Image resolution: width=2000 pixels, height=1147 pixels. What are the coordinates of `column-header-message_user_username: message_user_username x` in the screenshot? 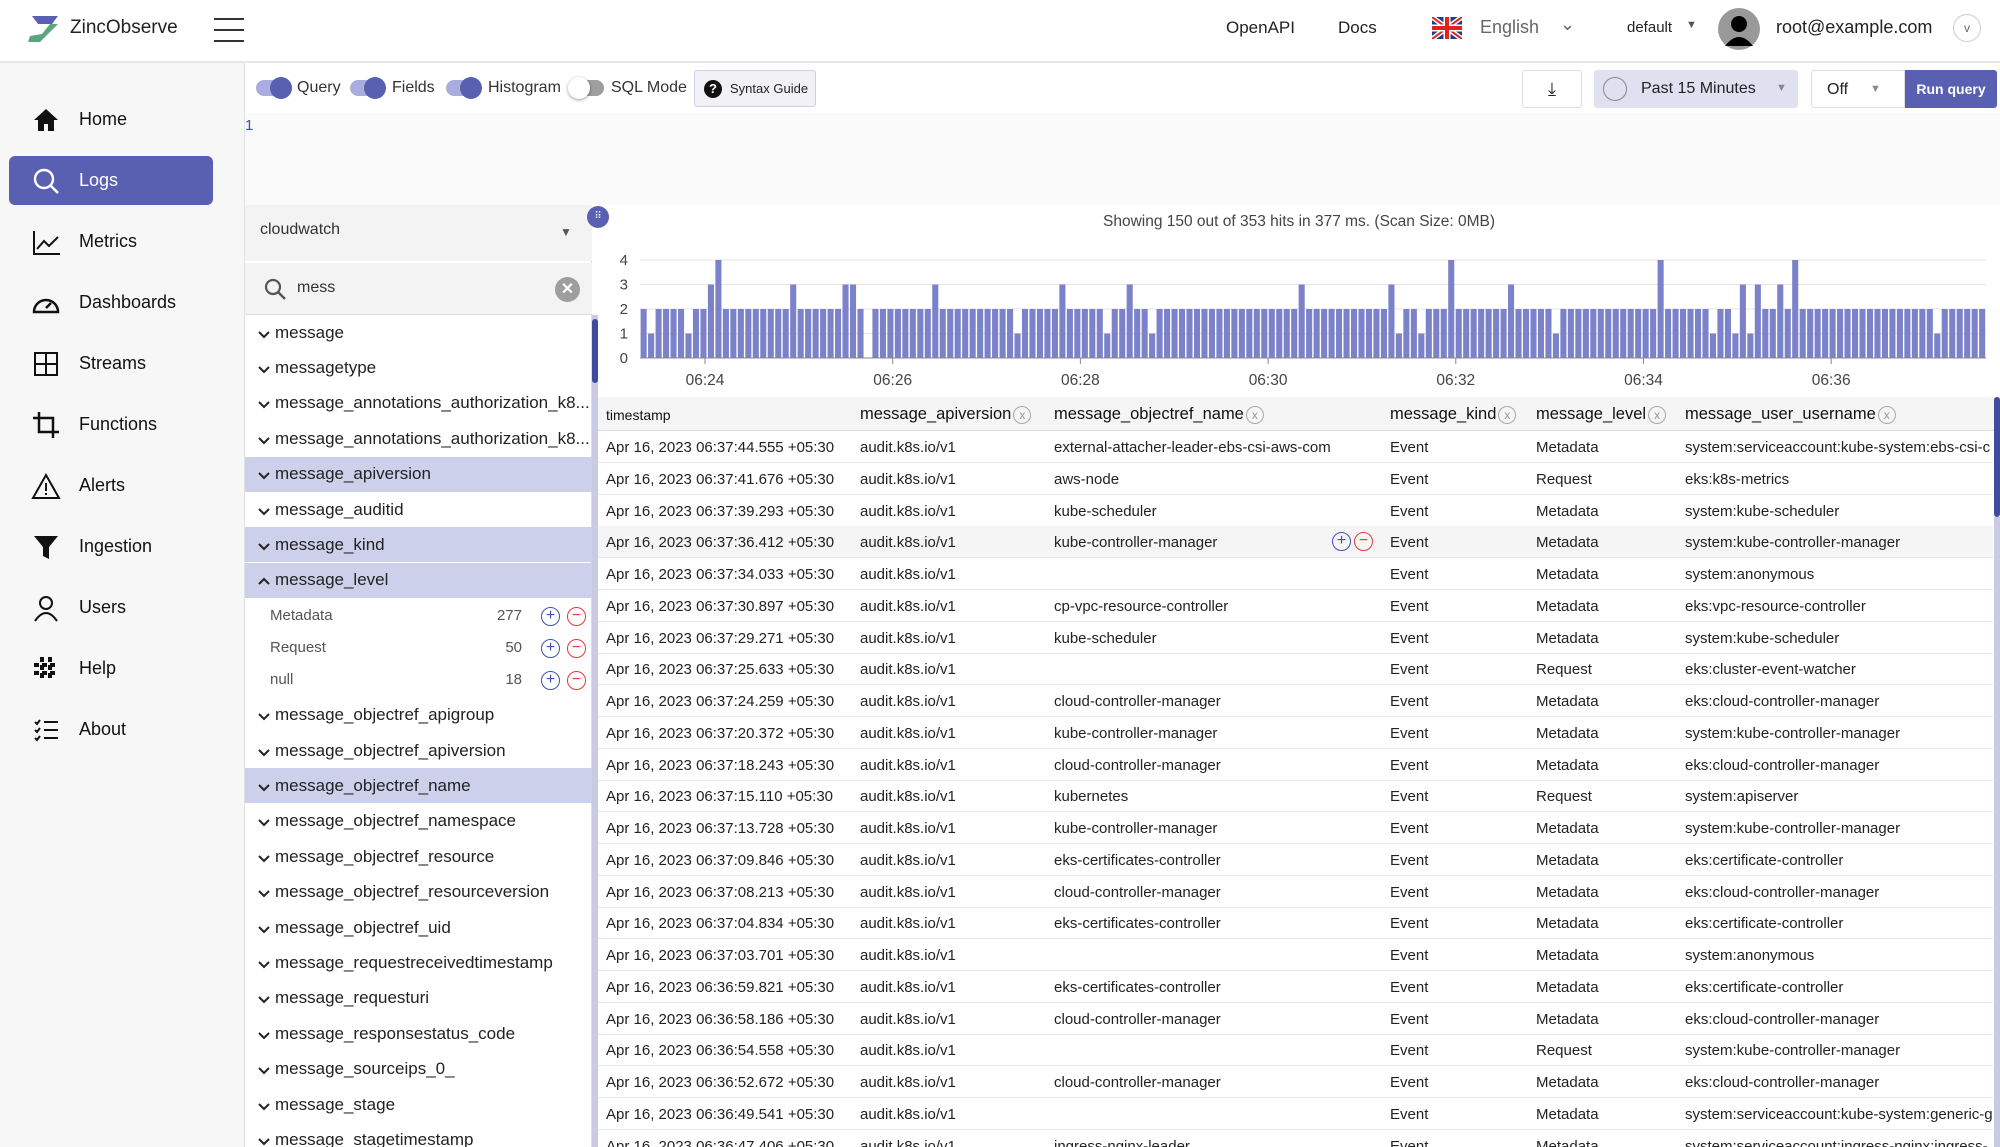 It's located at (1790, 414).